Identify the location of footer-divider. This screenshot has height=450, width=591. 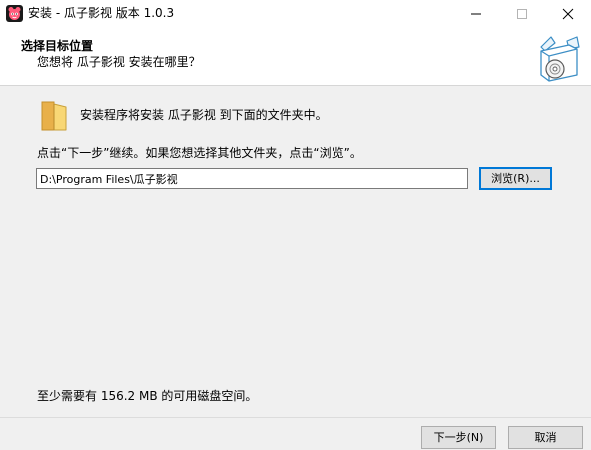
(295, 417).